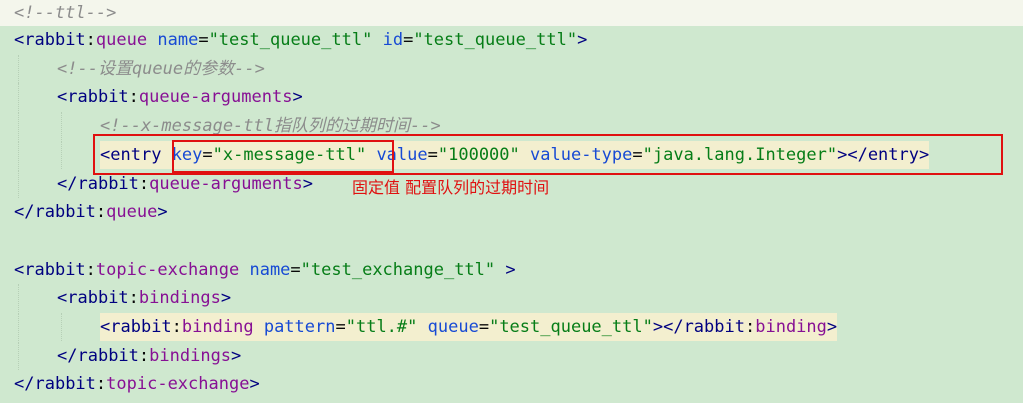 The width and height of the screenshot is (1023, 403). I want to click on code-text: </rabbit:topic-exchange>, so click(137, 384).